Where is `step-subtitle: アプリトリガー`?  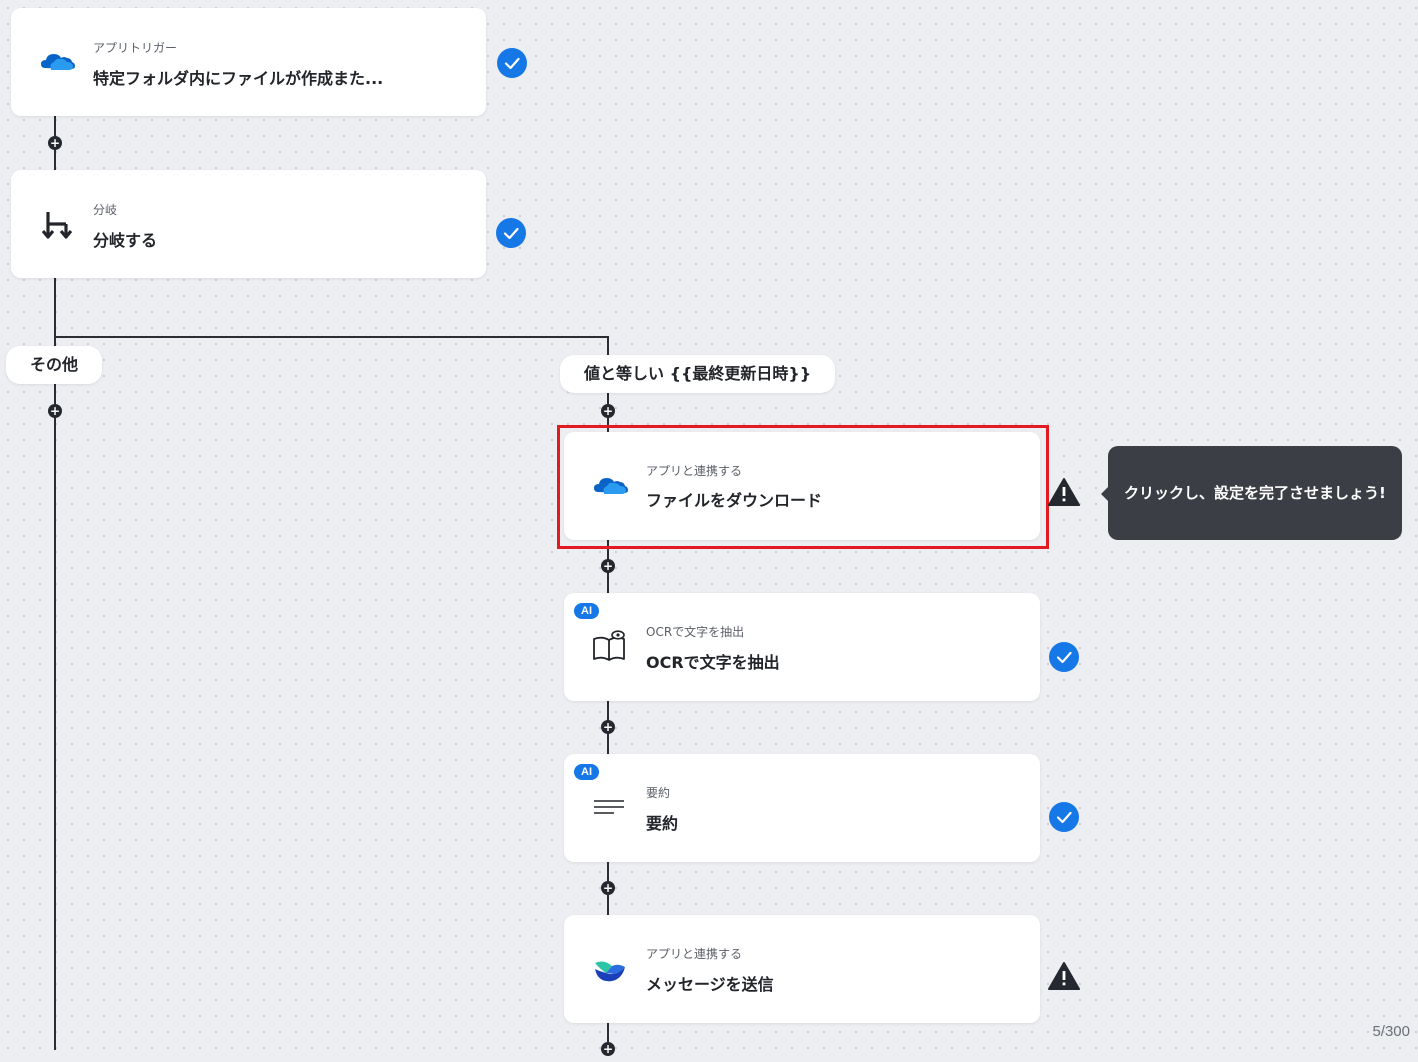
step-subtitle: アプリトリガー is located at coordinates (135, 48).